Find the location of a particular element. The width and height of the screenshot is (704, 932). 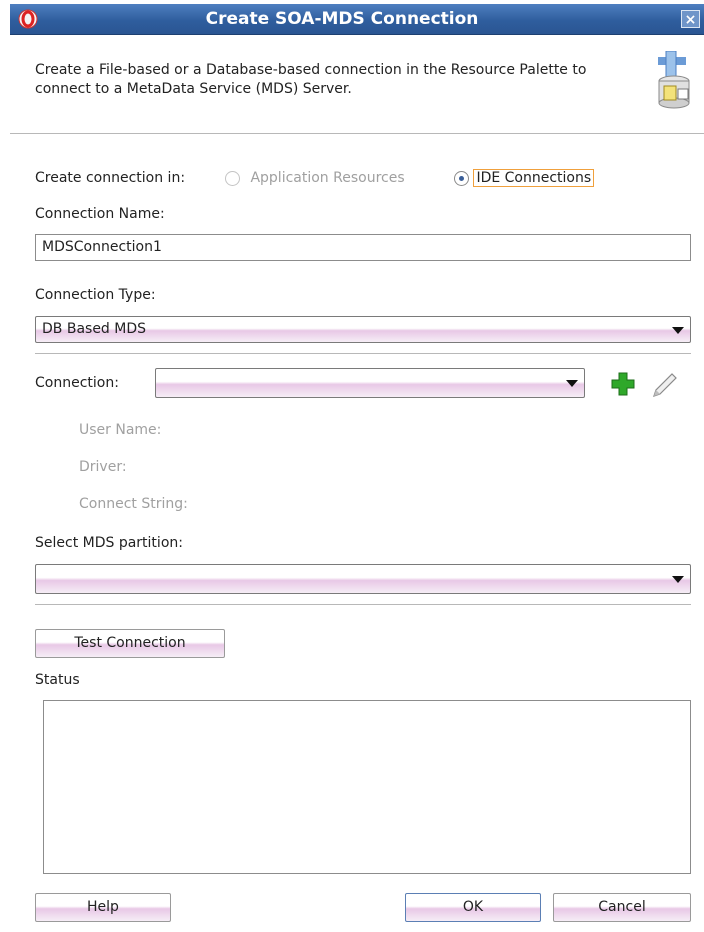

user-name-label: User Name: is located at coordinates (120, 430).